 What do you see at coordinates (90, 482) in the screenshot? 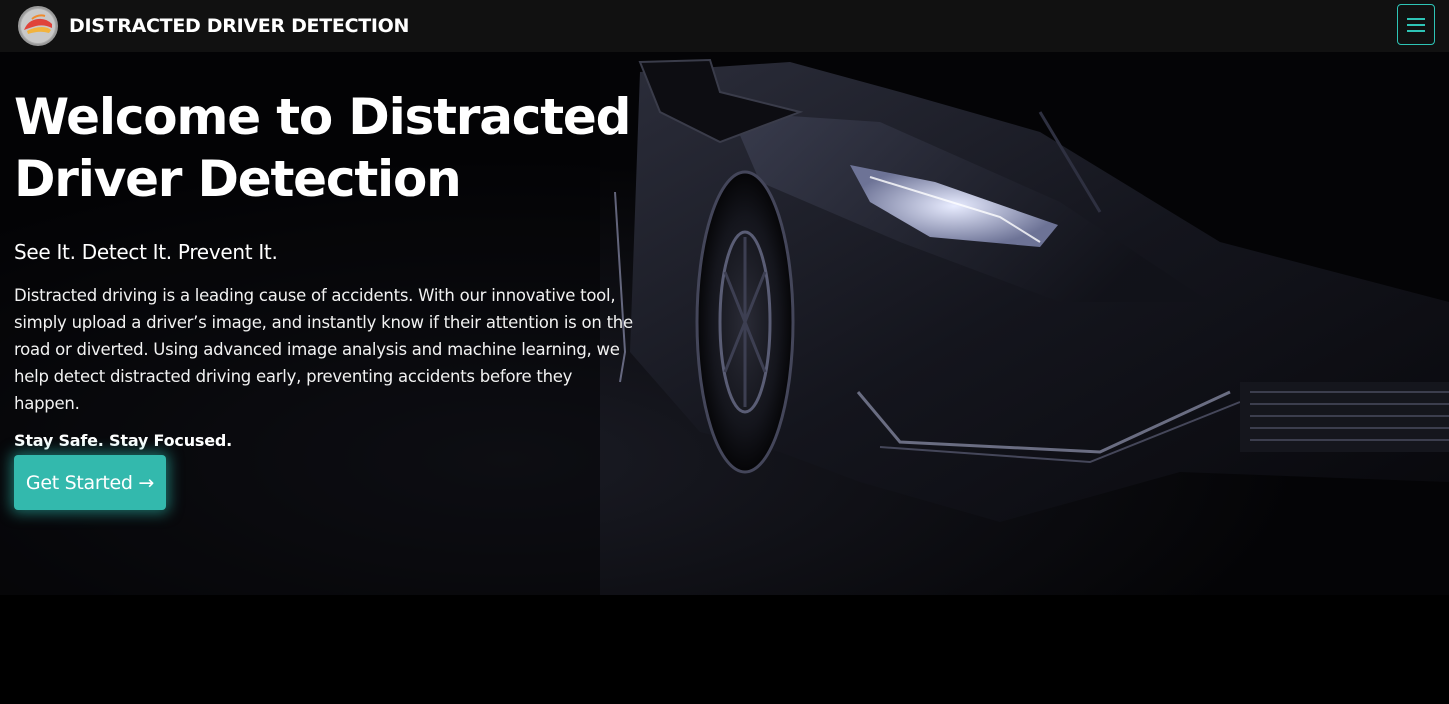
I see `get-started-button: Get Started →` at bounding box center [90, 482].